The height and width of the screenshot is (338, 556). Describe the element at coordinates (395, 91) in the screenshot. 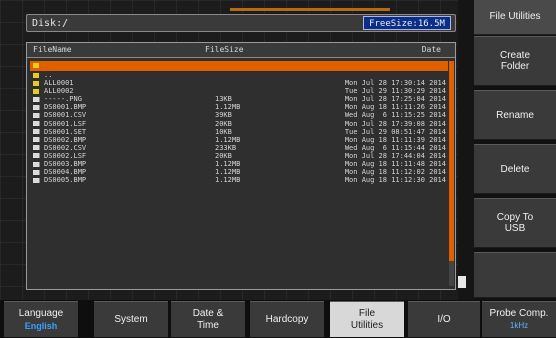

I see `file-date: Tue Jul 29 11:30:29 2014` at that location.